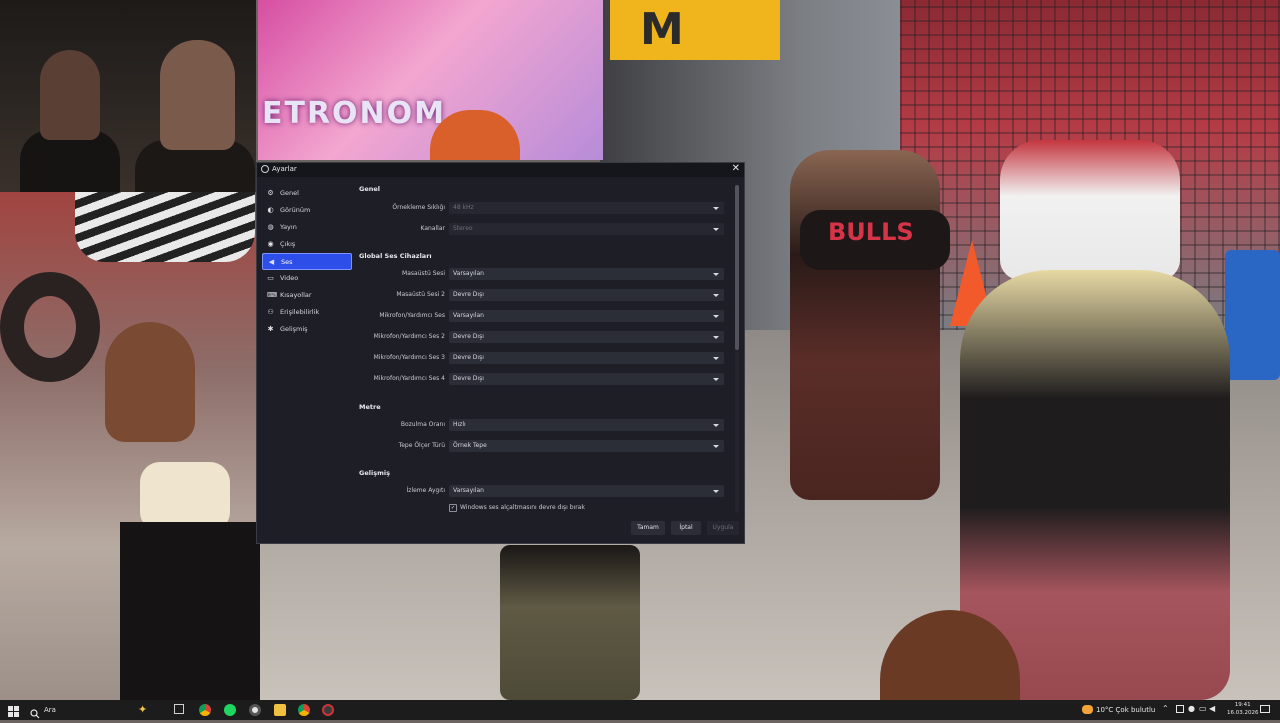  I want to click on dancer-white-jacket, so click(1090, 210).